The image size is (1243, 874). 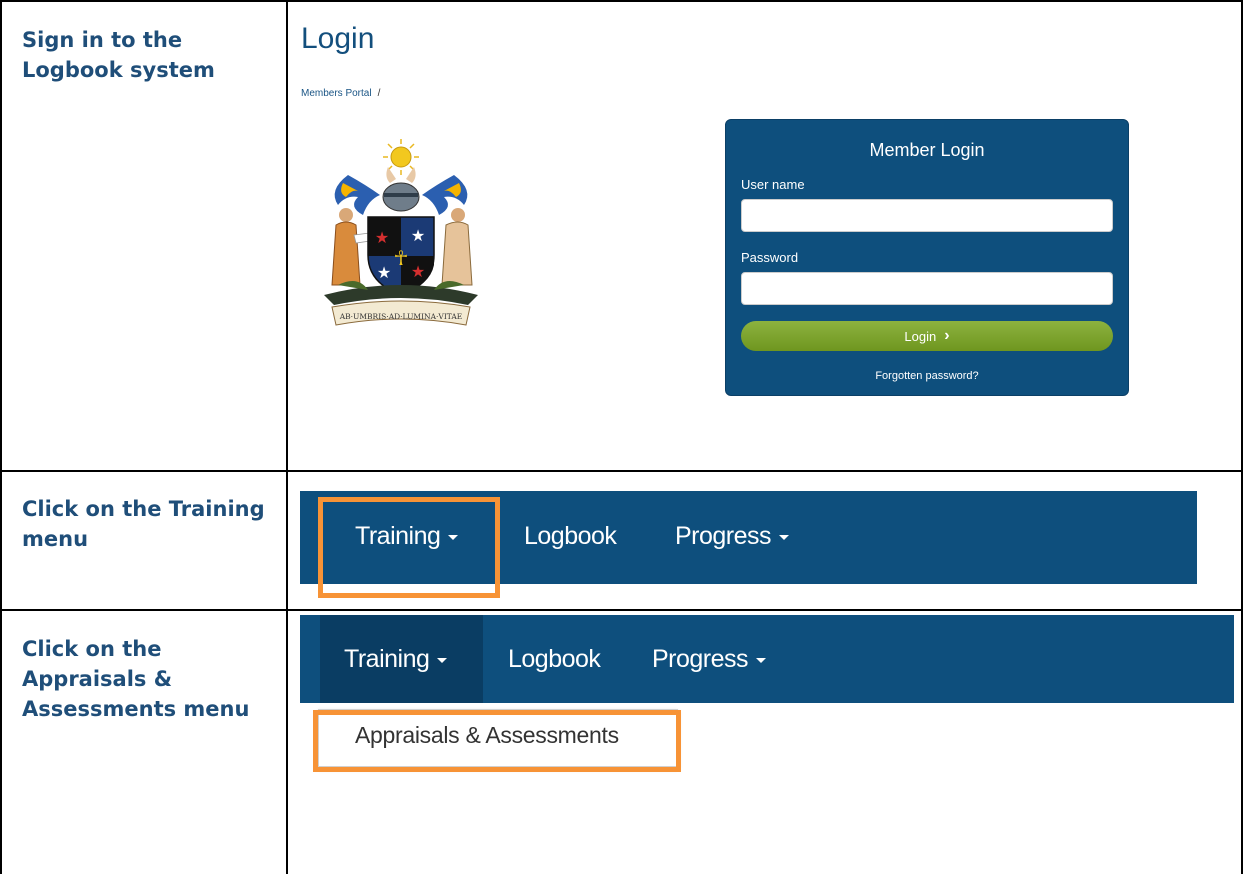 I want to click on left-supporter, so click(x=351, y=247).